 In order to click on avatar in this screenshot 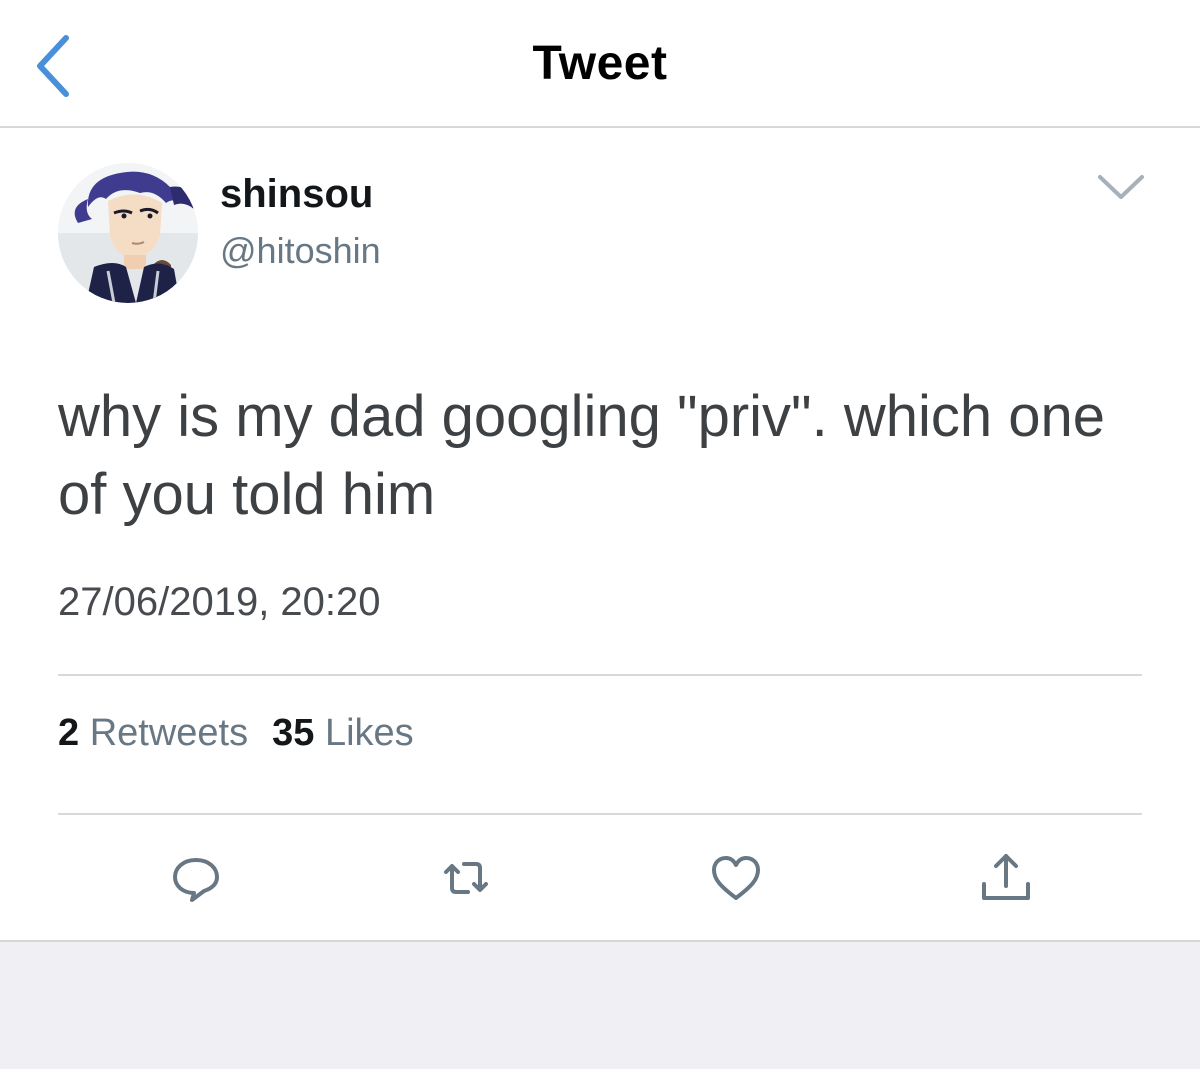, I will do `click(128, 233)`.